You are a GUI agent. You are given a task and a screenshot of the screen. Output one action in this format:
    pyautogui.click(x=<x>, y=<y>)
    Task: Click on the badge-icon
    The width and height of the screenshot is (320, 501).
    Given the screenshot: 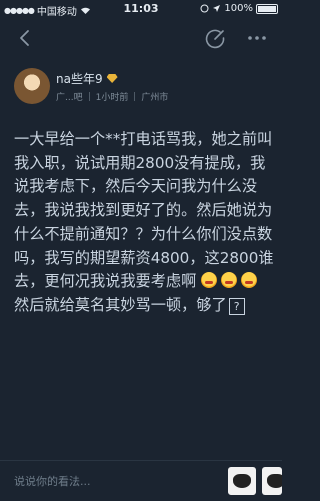 What is the action you would take?
    pyautogui.click(x=112, y=78)
    